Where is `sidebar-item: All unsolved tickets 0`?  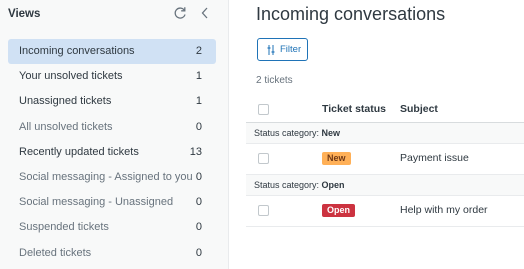 sidebar-item: All unsolved tickets 0 is located at coordinates (112, 127).